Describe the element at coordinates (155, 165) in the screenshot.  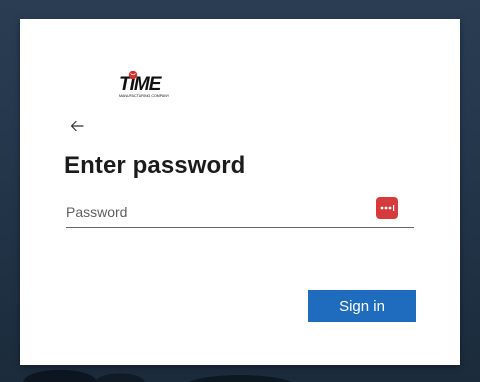
I see `page-title: Enter password` at that location.